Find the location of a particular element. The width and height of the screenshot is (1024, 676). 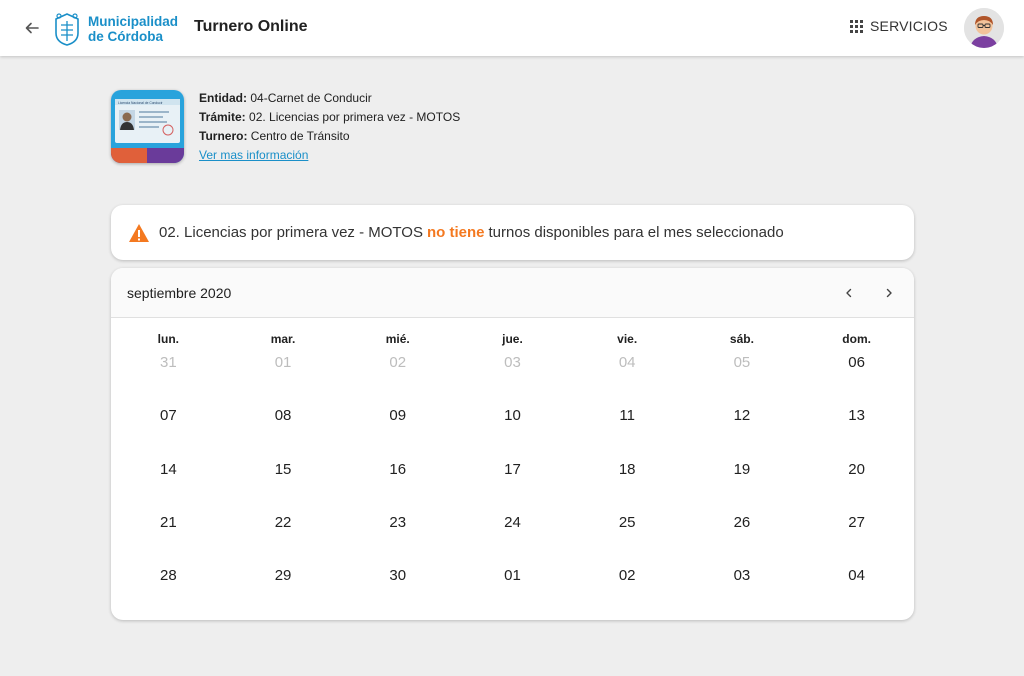

servicios-label: SERVICIOS is located at coordinates (909, 26).